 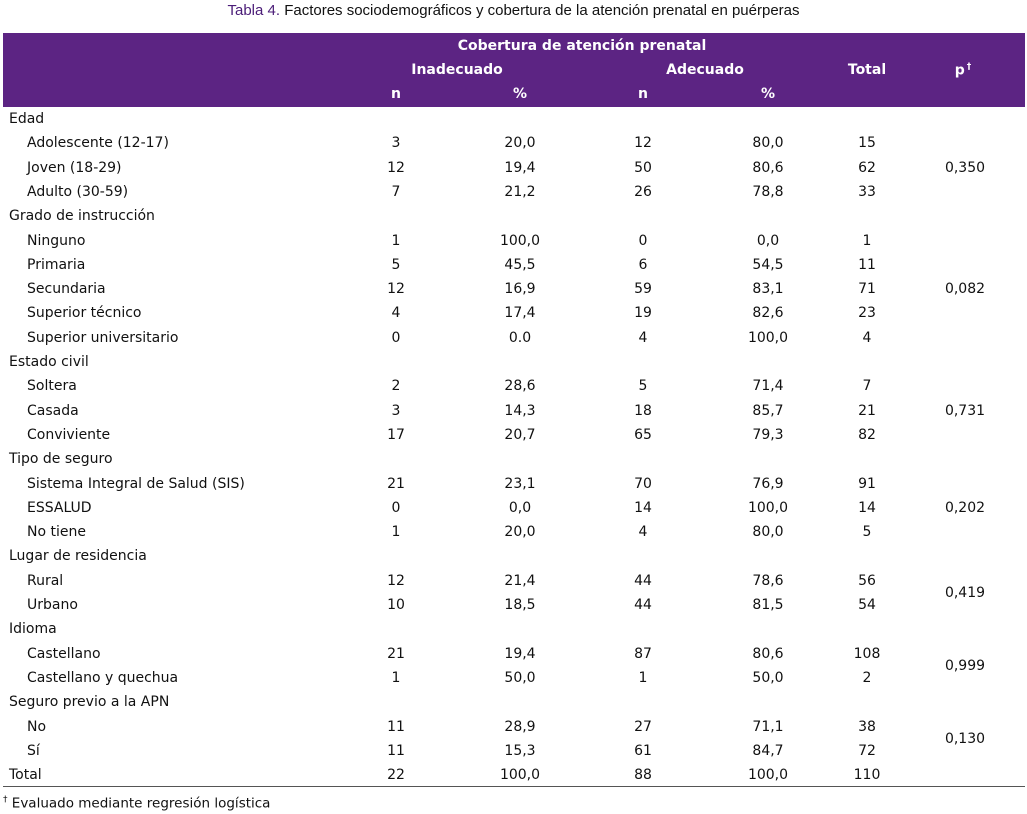 I want to click on cell-p1: 45,5, so click(x=520, y=264).